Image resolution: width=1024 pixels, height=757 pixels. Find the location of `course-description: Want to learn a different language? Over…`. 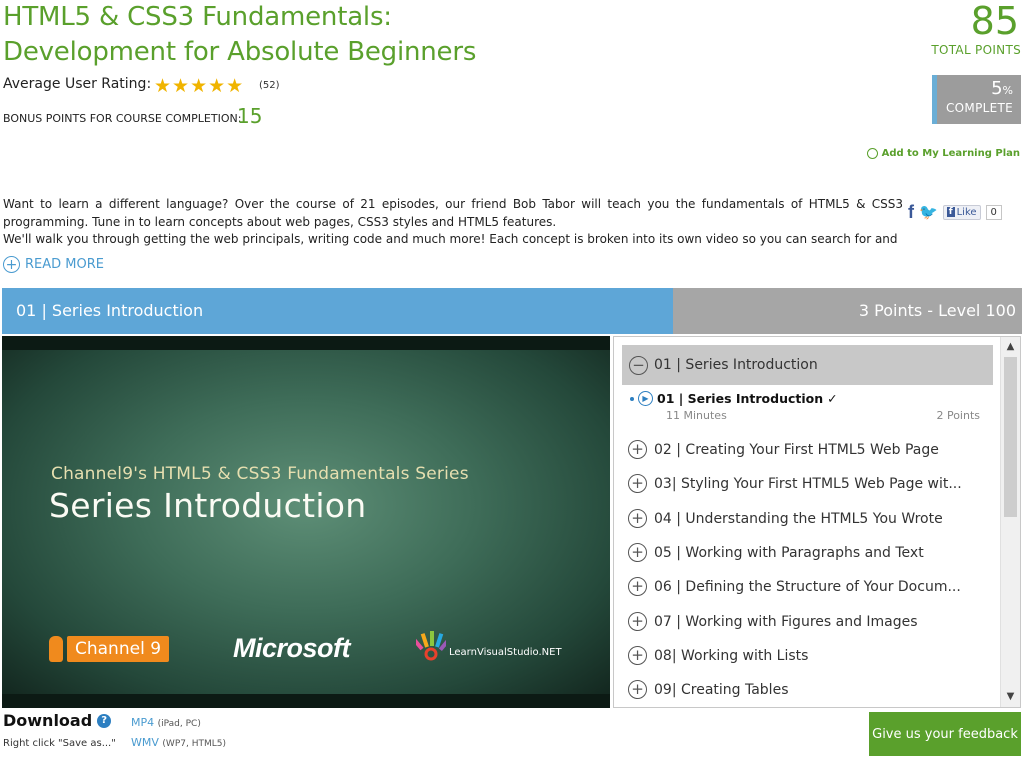

course-description: Want to learn a different language? Over… is located at coordinates (453, 222).